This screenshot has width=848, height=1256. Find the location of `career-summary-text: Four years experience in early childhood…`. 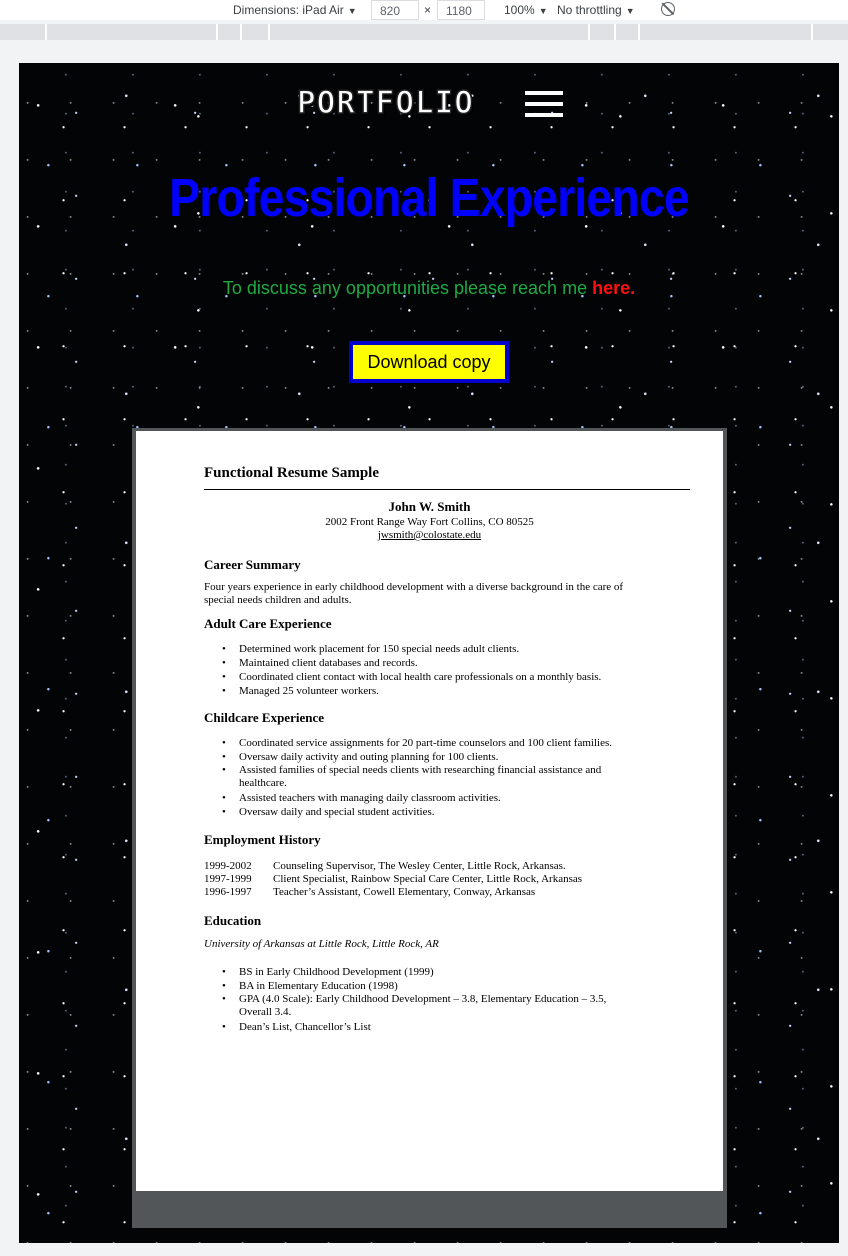

career-summary-text: Four years experience in early childhood… is located at coordinates (434, 594).